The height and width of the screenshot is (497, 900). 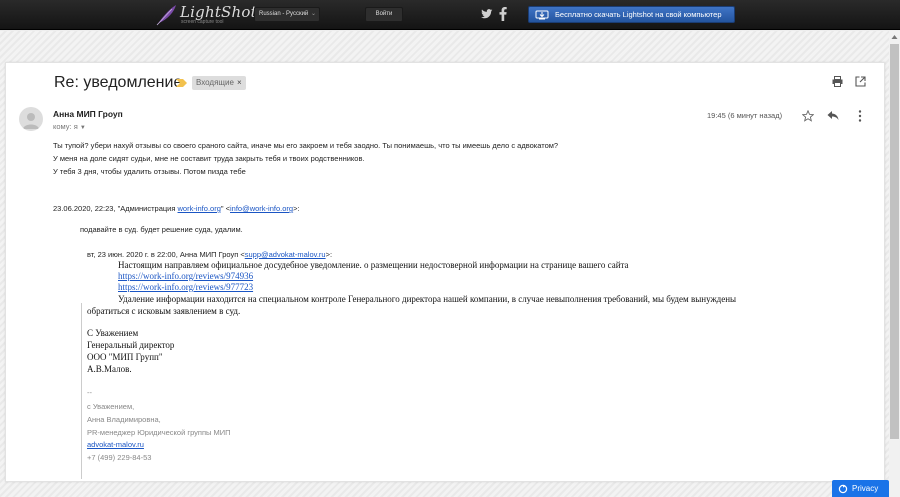 I want to click on star-icon, so click(x=808, y=116).